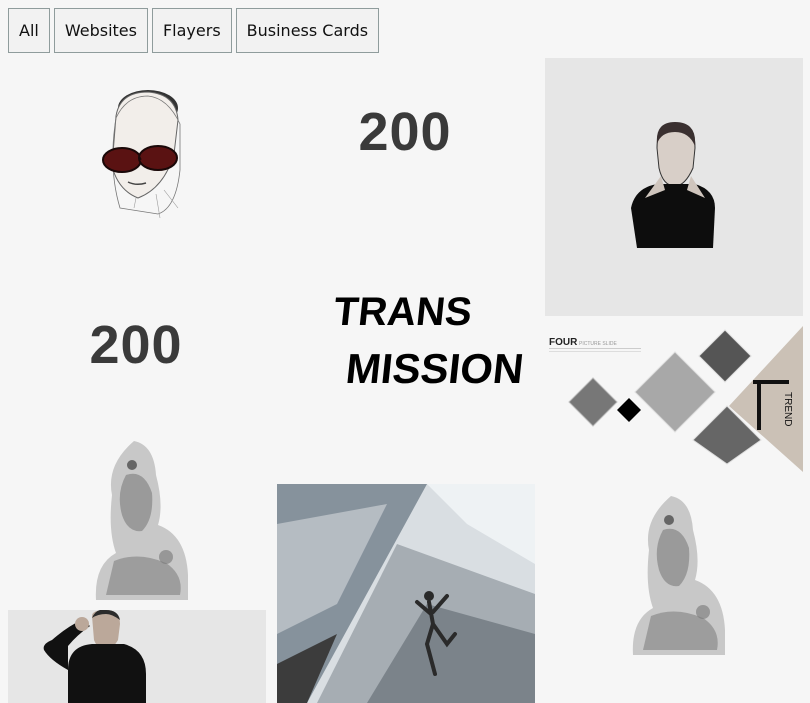 This screenshot has width=810, height=703. Describe the element at coordinates (29, 30) in the screenshot. I see `filter-all-button: All` at that location.